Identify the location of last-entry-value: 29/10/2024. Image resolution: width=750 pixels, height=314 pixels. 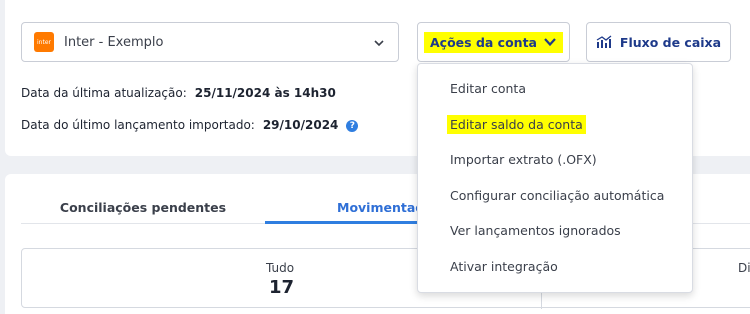
(300, 125).